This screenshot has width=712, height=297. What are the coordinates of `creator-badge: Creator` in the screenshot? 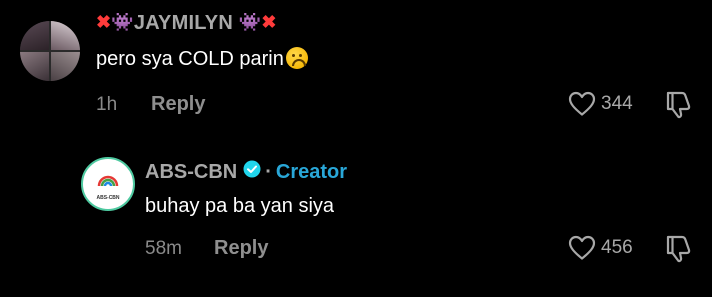 It's located at (311, 171).